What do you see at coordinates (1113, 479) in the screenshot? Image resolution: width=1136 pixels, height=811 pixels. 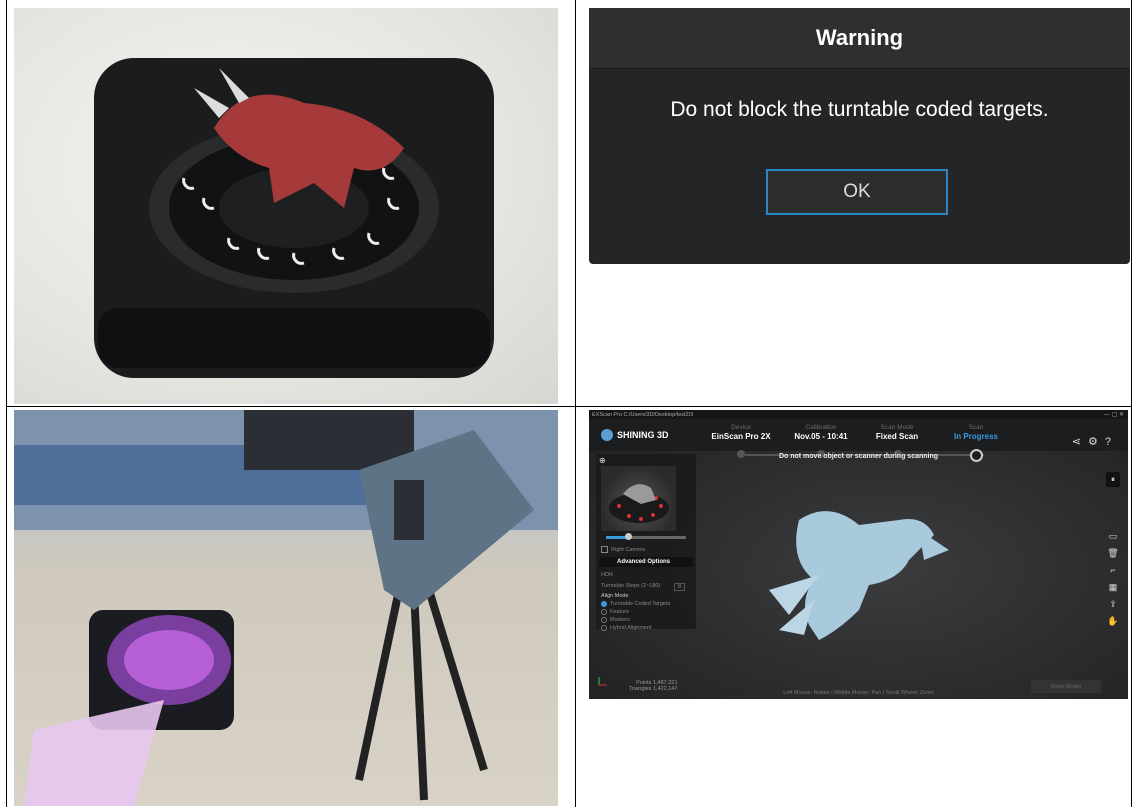 I see `pause-button: ⏸` at bounding box center [1113, 479].